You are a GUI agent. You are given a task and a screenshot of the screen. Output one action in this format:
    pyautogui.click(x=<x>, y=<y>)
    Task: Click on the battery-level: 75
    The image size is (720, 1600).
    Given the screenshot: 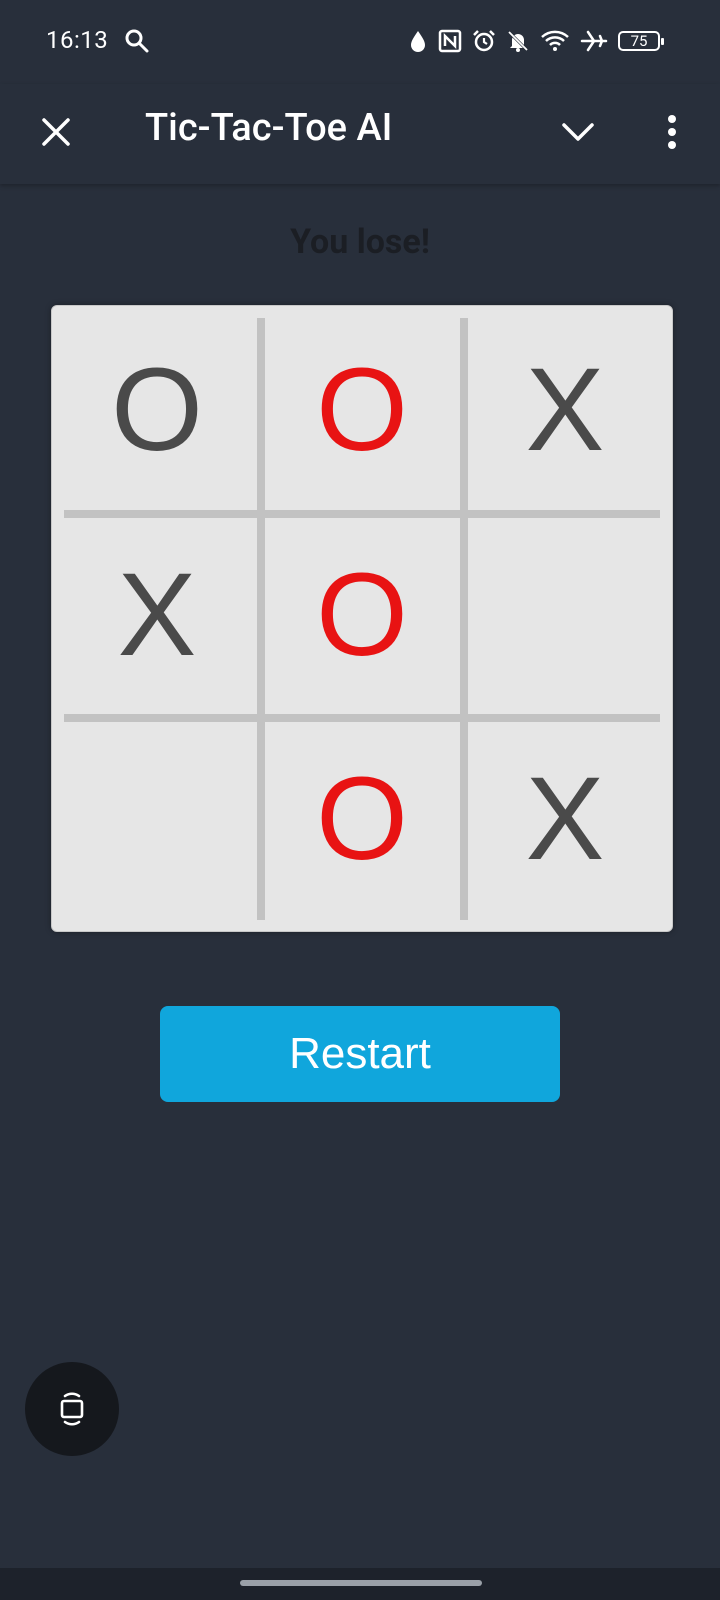 What is the action you would take?
    pyautogui.click(x=639, y=41)
    